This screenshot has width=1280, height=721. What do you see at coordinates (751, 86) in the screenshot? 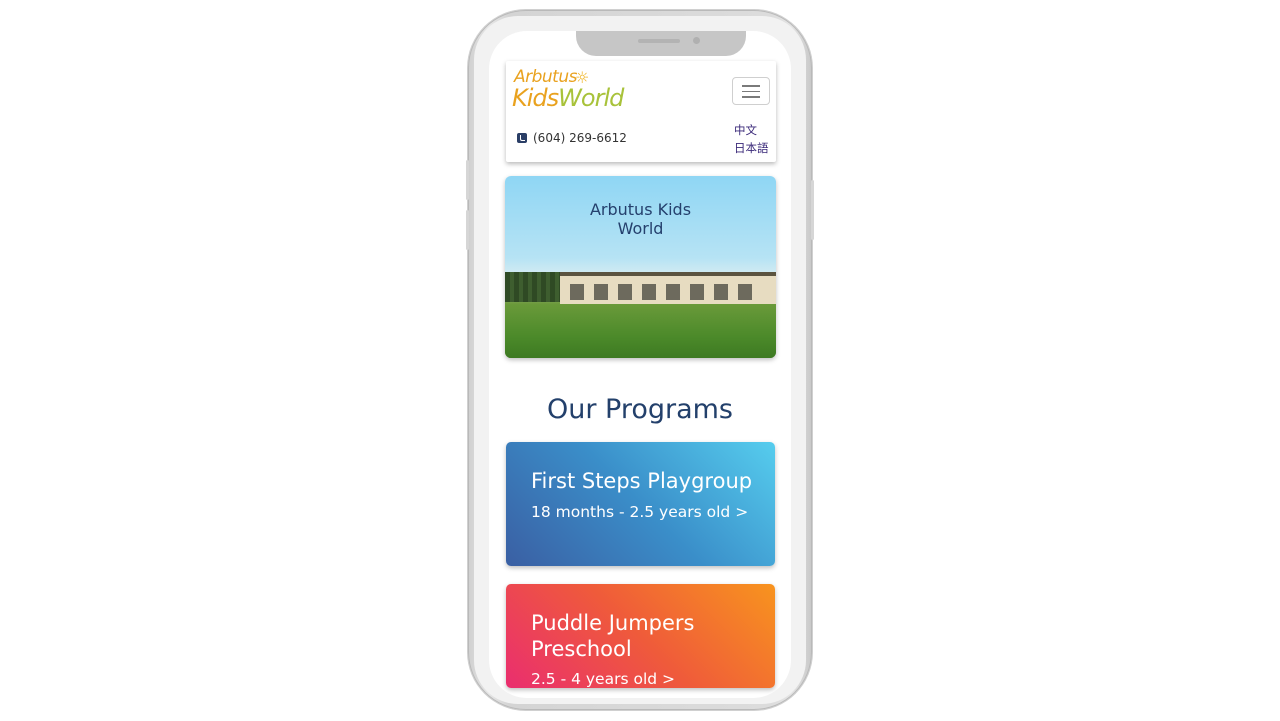
I see `hamburger-icon` at bounding box center [751, 86].